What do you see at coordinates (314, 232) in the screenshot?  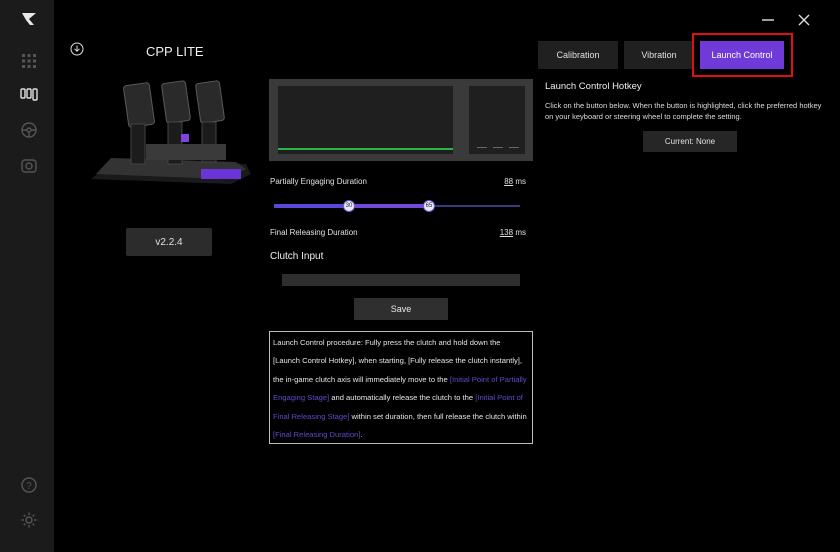 I see `final-duration-label: Final Releasing Duration` at bounding box center [314, 232].